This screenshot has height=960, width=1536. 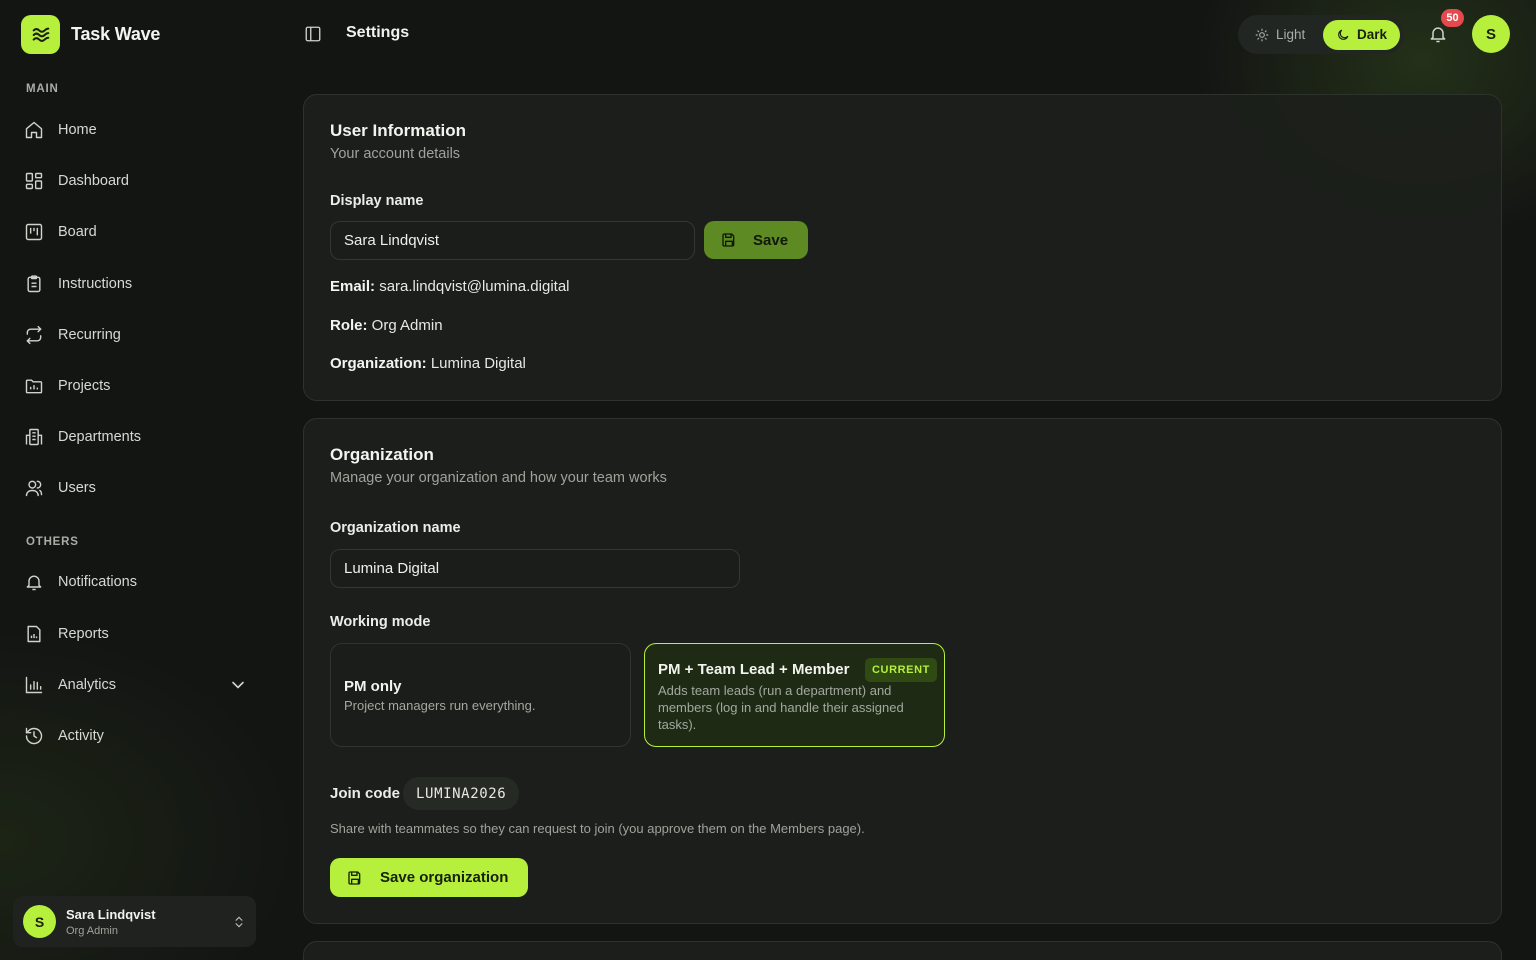 What do you see at coordinates (136, 284) in the screenshot?
I see `sidebar-item-instructions: Instructions` at bounding box center [136, 284].